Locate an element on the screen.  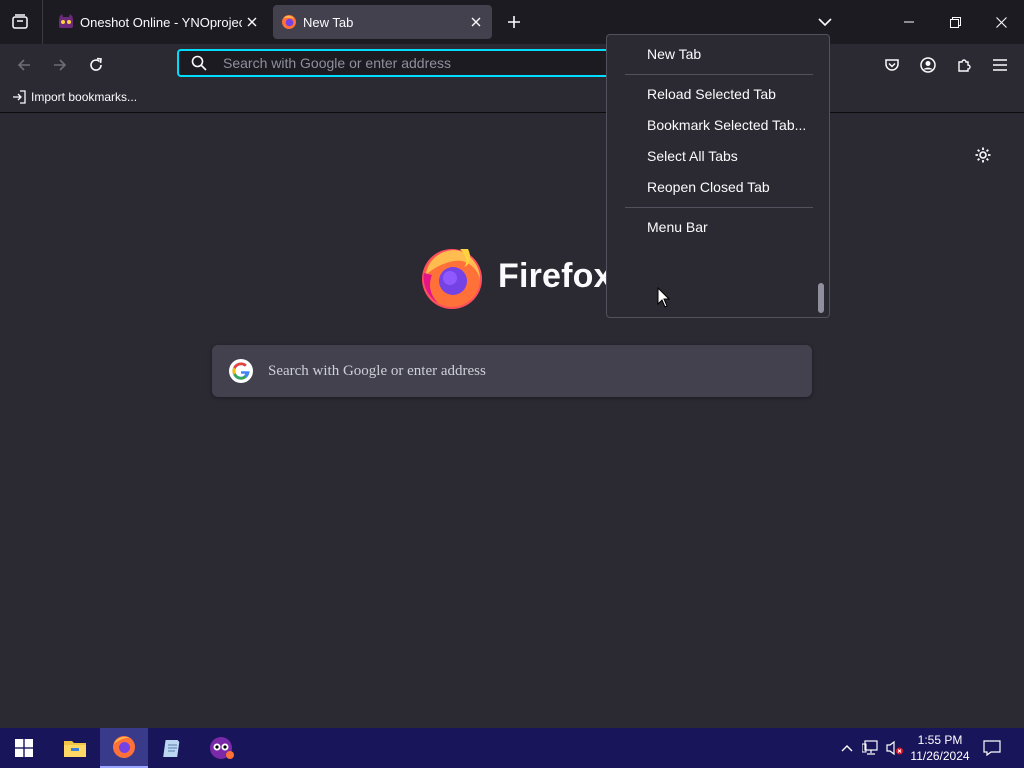
action-center-button is located at coordinates (992, 748).